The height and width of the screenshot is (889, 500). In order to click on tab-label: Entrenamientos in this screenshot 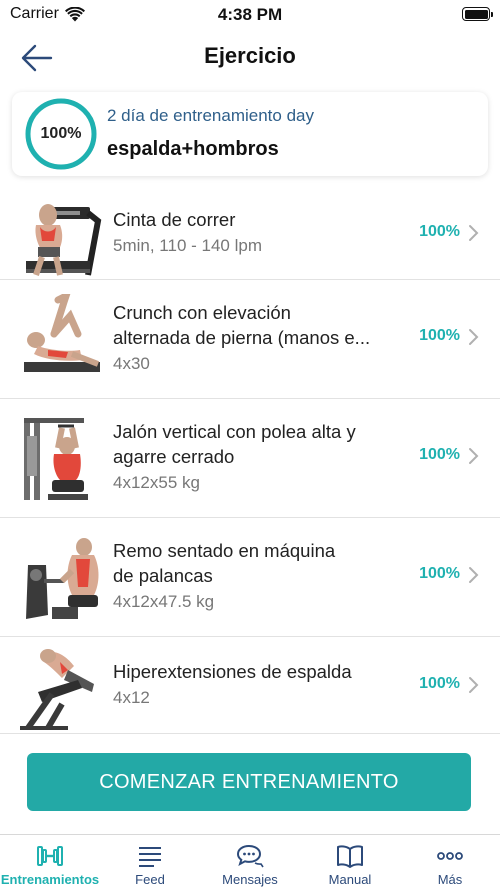, I will do `click(50, 879)`.